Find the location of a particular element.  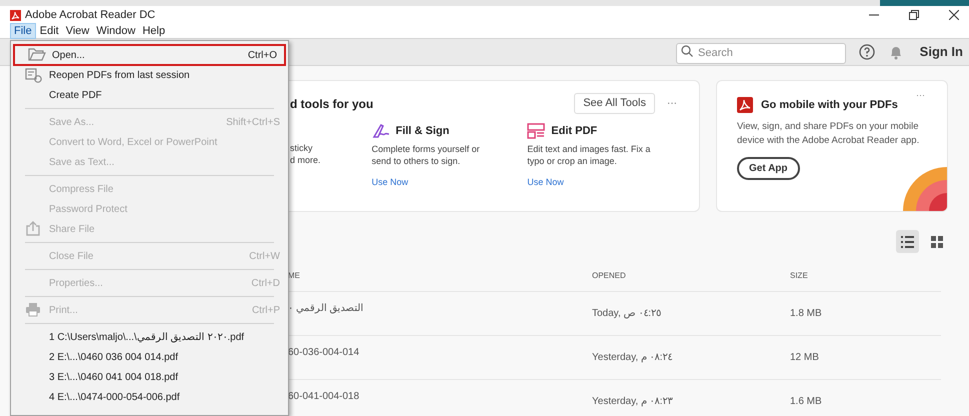

column-header: OPENED is located at coordinates (609, 276).